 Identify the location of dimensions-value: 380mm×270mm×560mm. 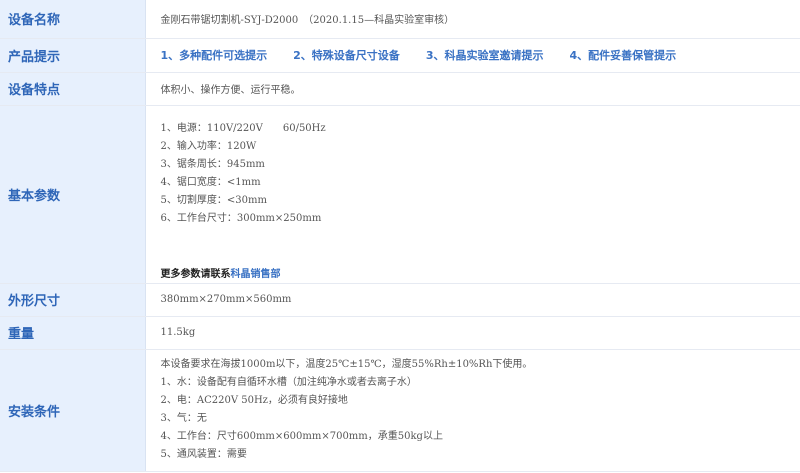
(472, 300).